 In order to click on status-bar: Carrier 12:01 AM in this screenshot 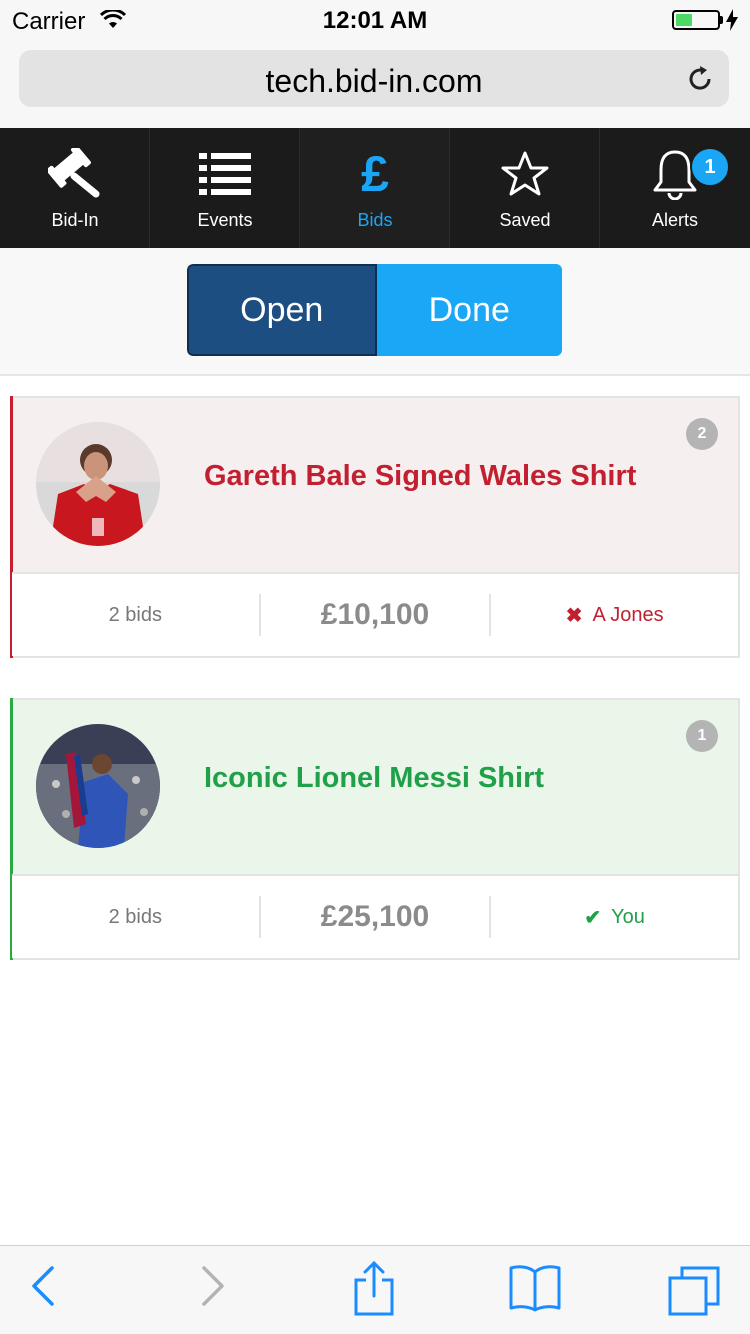, I will do `click(375, 20)`.